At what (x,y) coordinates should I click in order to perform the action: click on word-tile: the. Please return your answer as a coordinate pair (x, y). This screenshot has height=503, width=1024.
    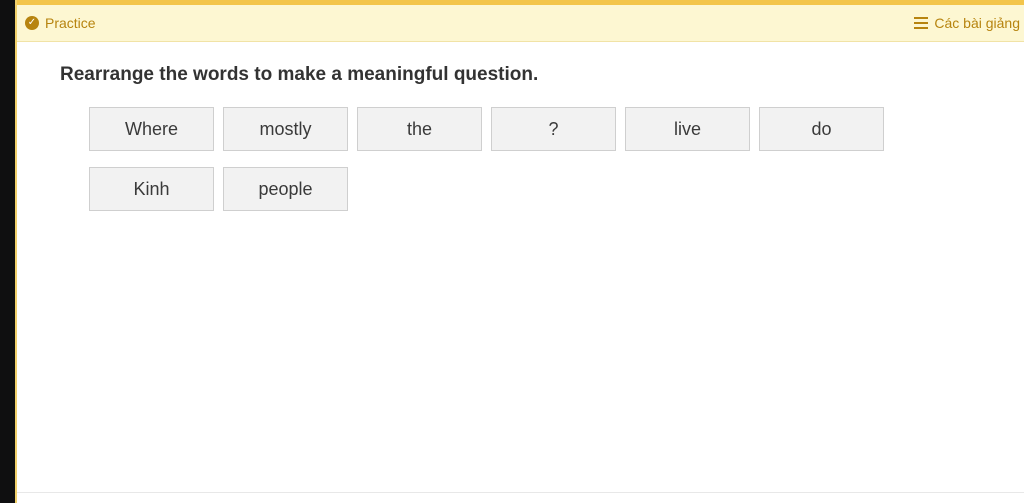
    Looking at the image, I should click on (419, 129).